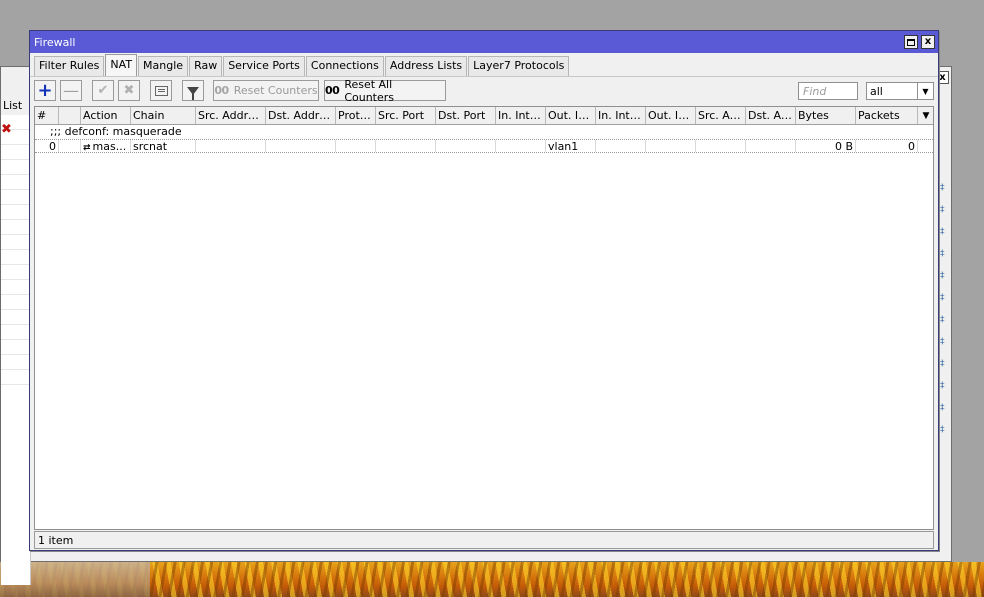 This screenshot has width=984, height=597. I want to click on tab-connections: Connections, so click(344, 66).